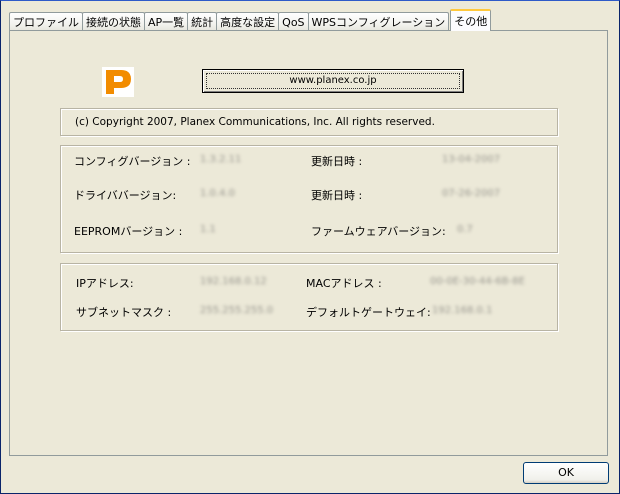 This screenshot has width=620, height=494. I want to click on planex-logo-icon, so click(118, 82).